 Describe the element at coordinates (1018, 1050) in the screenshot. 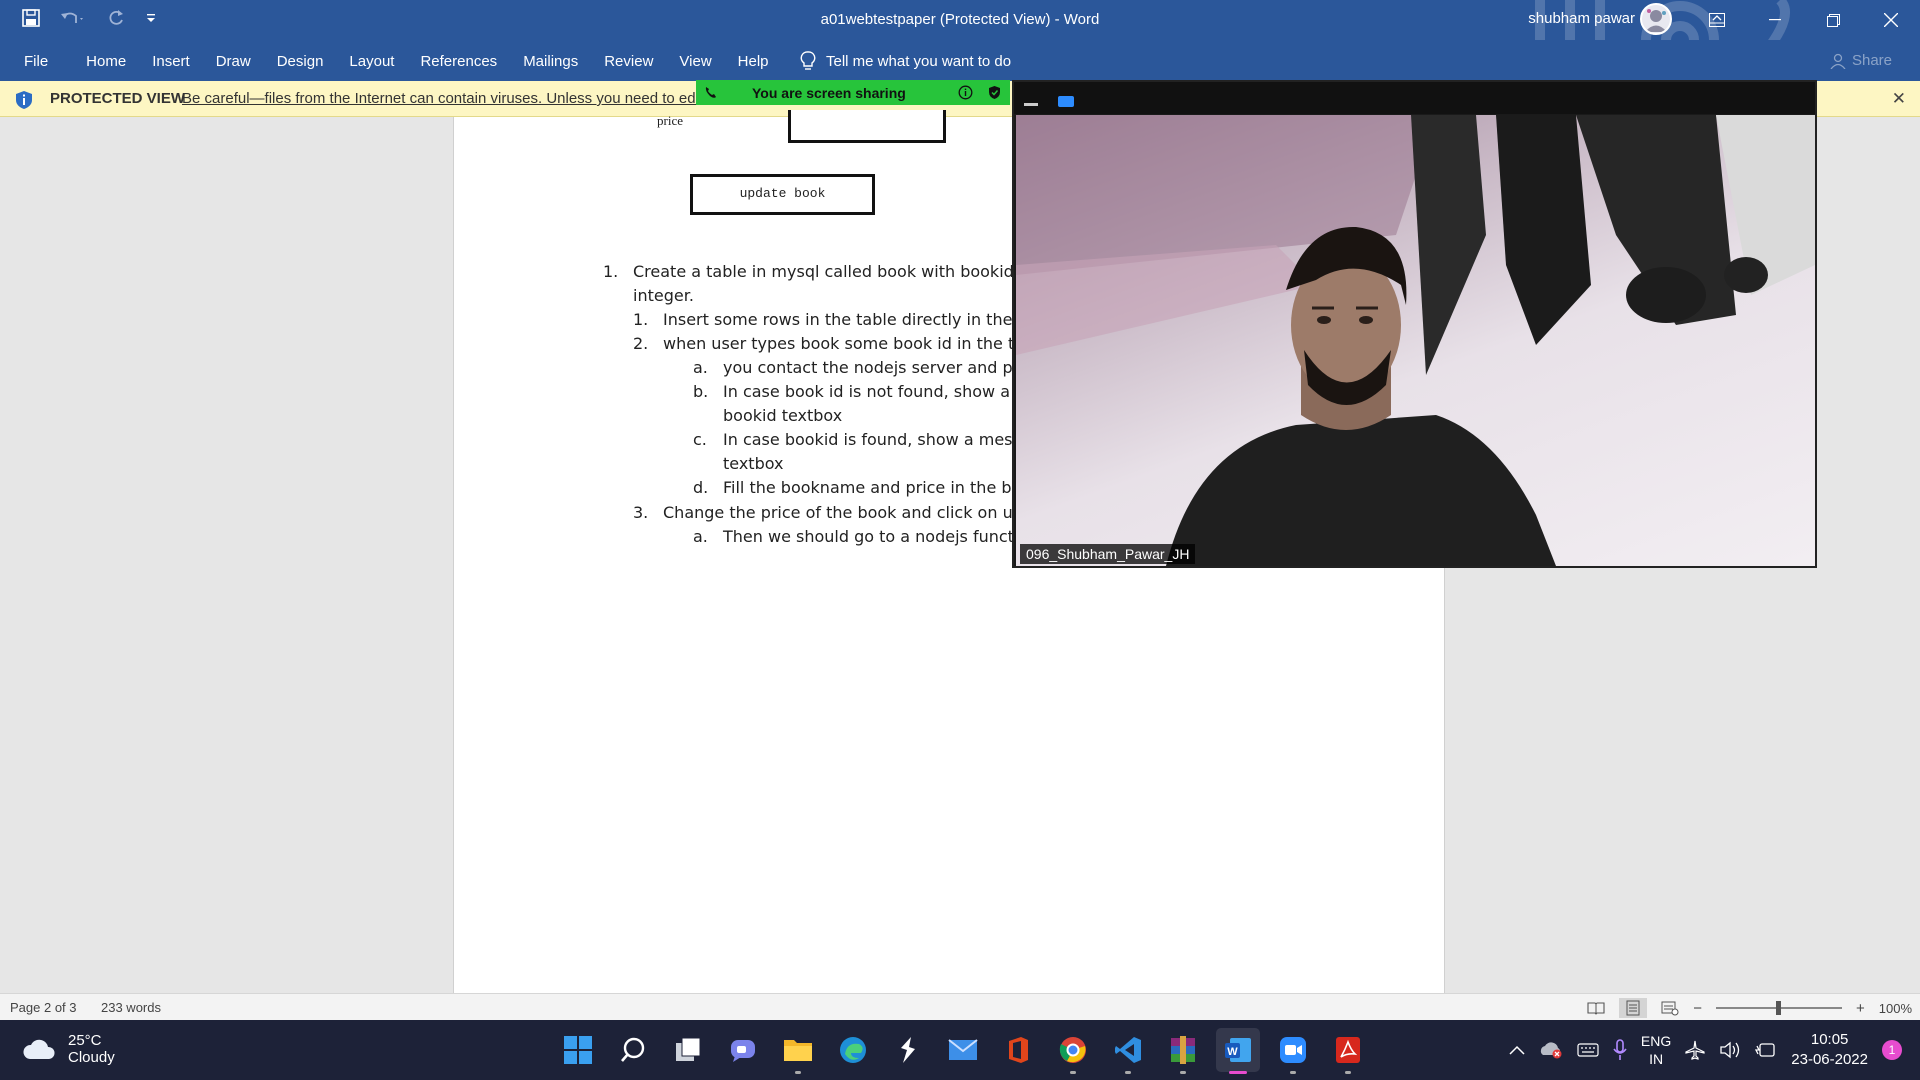

I see `office-button` at that location.